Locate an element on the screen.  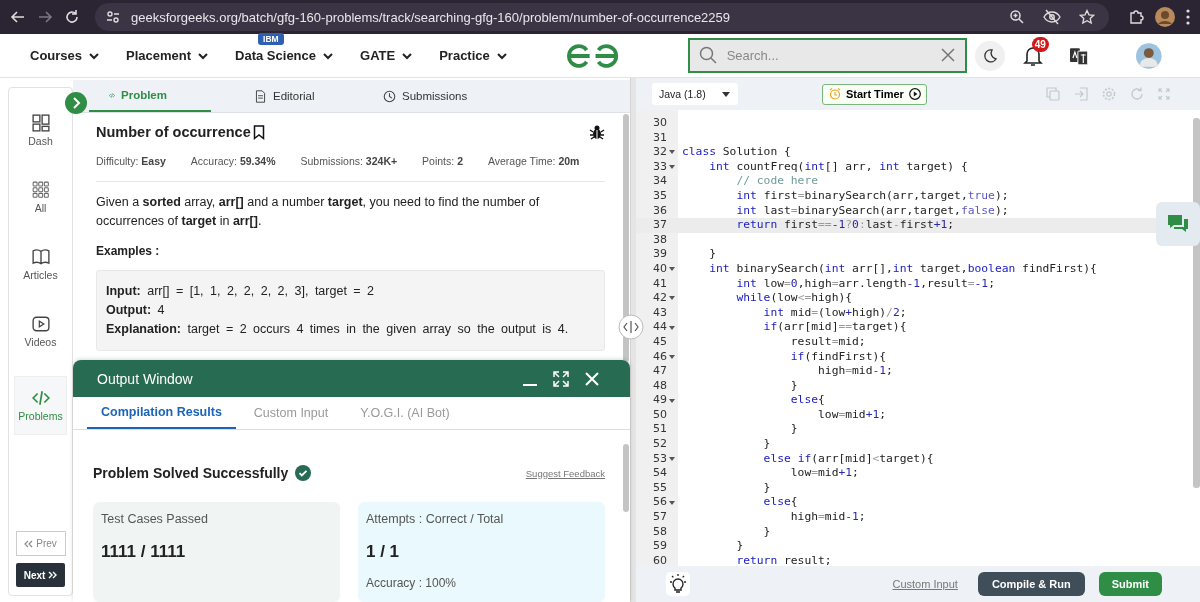
nav-menu: GATE is located at coordinates (387, 55).